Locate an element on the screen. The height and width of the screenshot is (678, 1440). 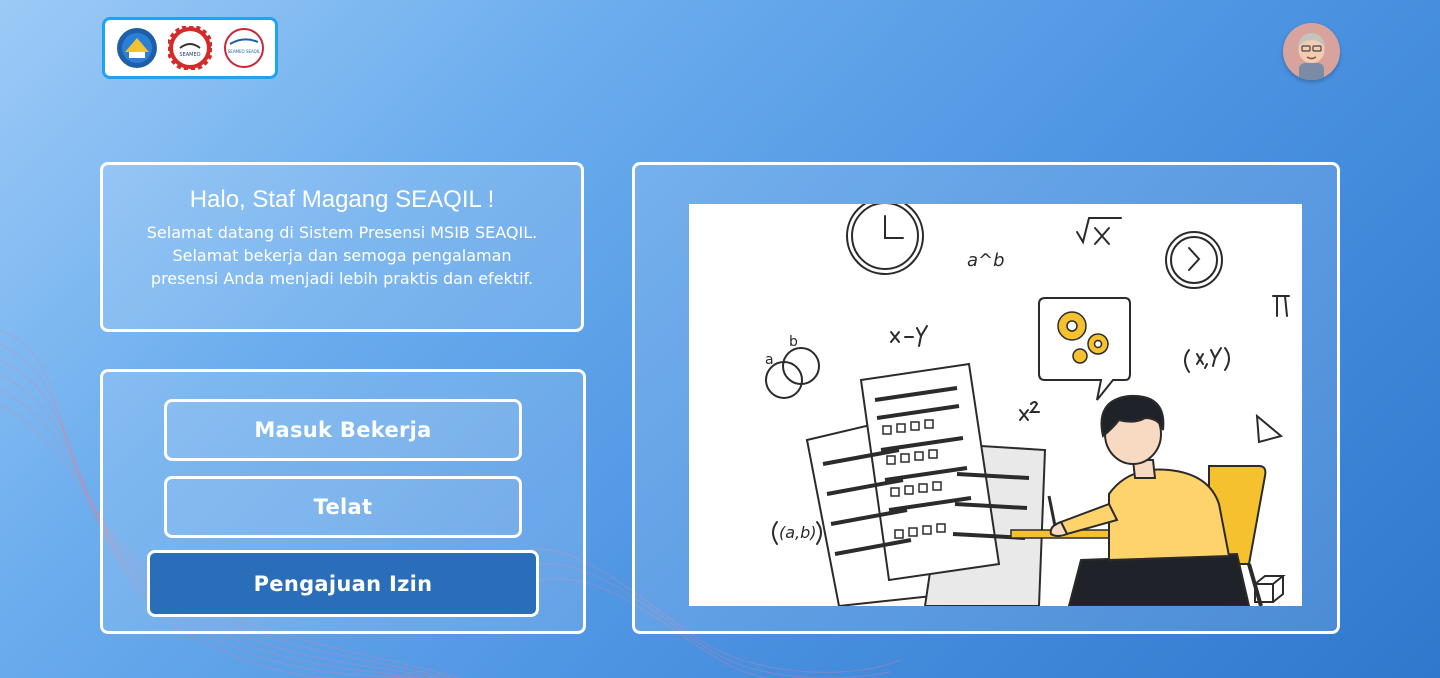
seaqil-logo-text: SEAMEO SEAQIL is located at coordinates (243, 51).